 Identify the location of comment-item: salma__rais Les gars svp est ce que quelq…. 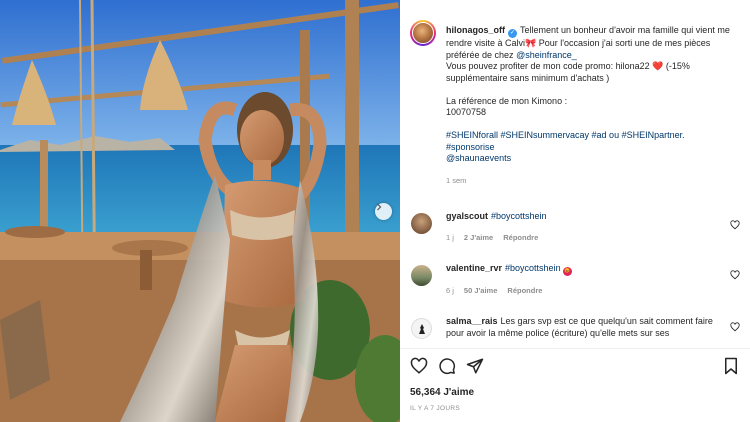
(575, 331).